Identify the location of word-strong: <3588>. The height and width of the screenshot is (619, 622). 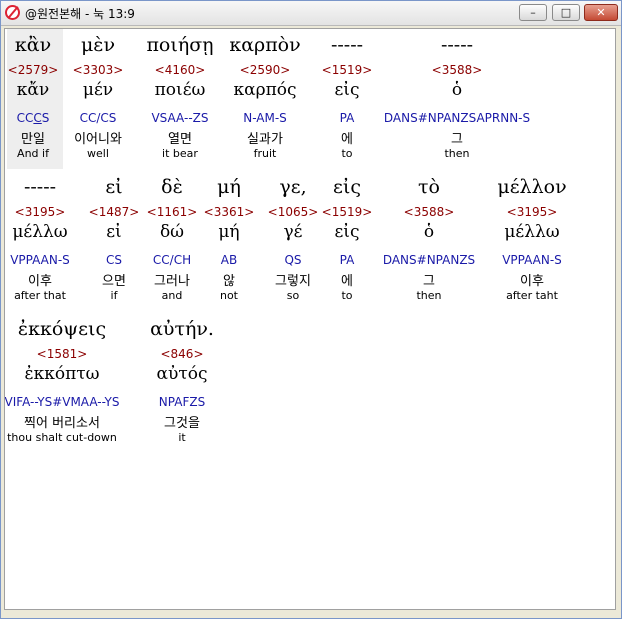
(457, 70).